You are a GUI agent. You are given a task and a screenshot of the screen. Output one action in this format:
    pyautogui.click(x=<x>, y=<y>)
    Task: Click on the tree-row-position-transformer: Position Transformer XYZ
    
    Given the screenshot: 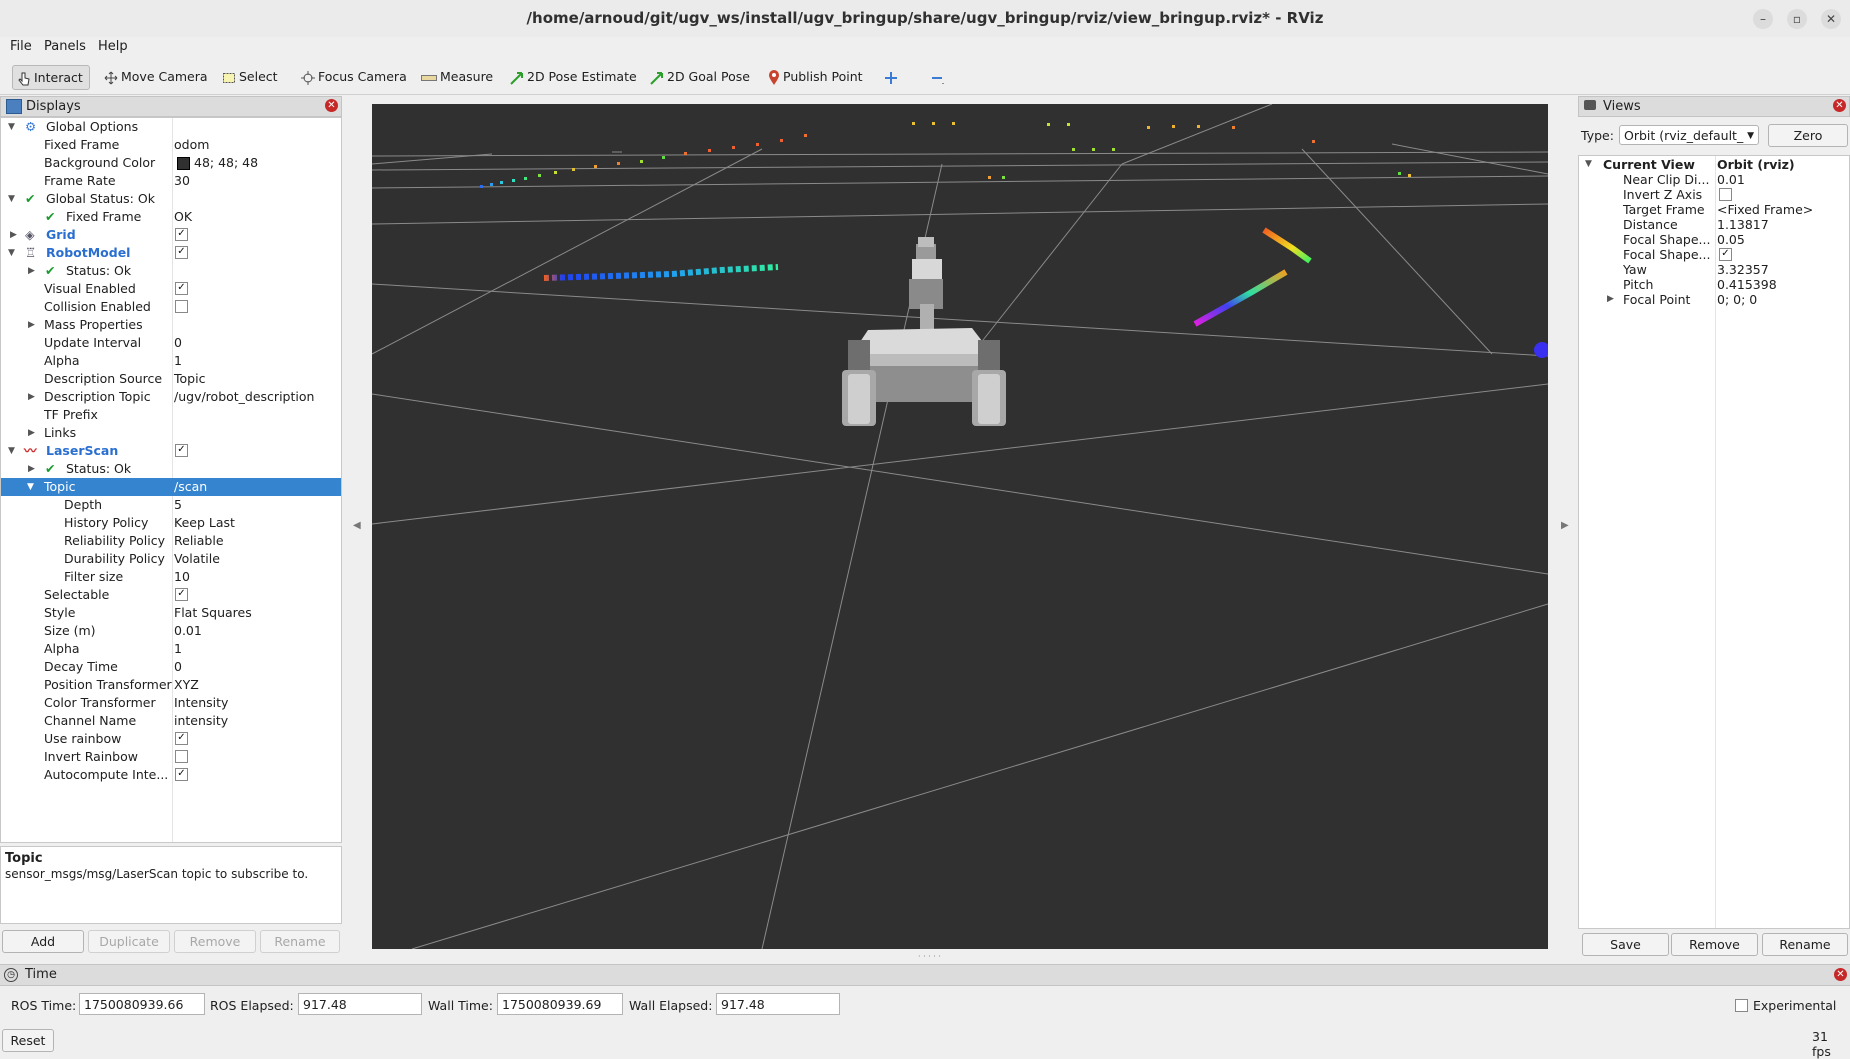 What is the action you would take?
    pyautogui.click(x=171, y=685)
    